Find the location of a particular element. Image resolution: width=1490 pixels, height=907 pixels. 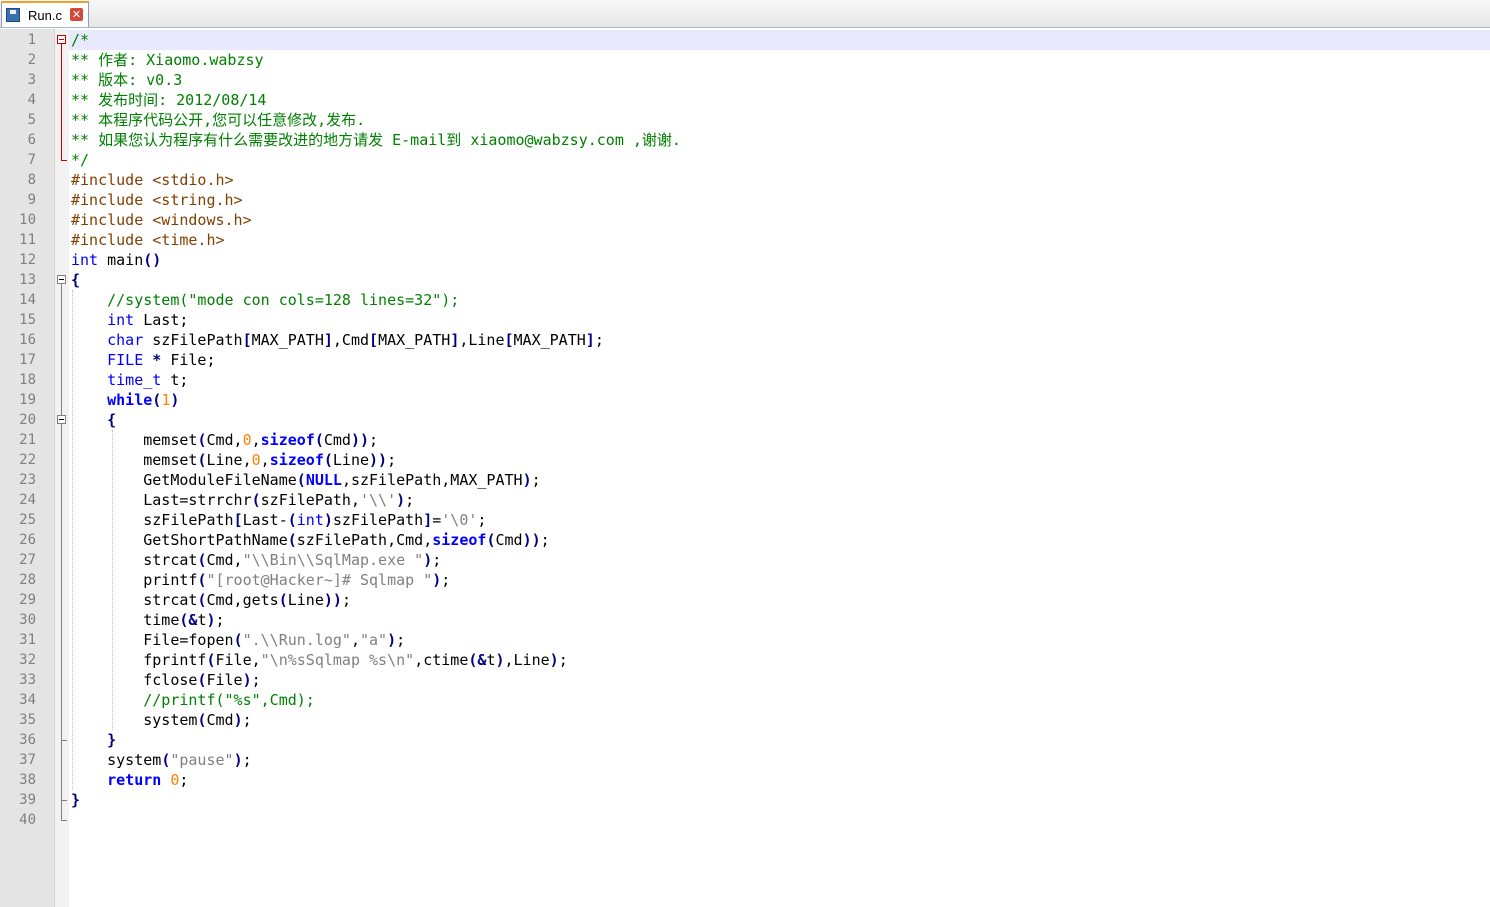

line-number: 4 is located at coordinates (31, 100).